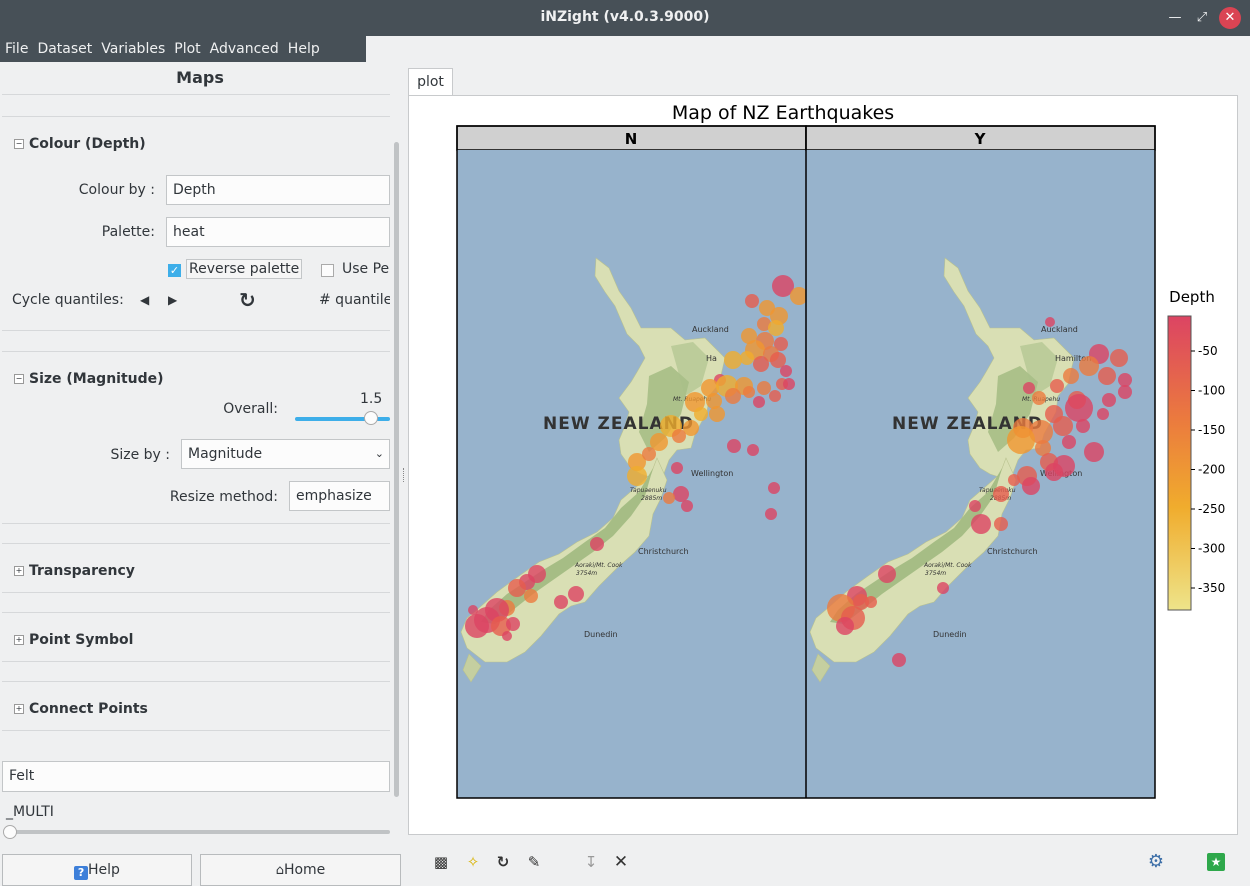 The image size is (1250, 886). I want to click on cycle-next-icon: ▶, so click(172, 300).